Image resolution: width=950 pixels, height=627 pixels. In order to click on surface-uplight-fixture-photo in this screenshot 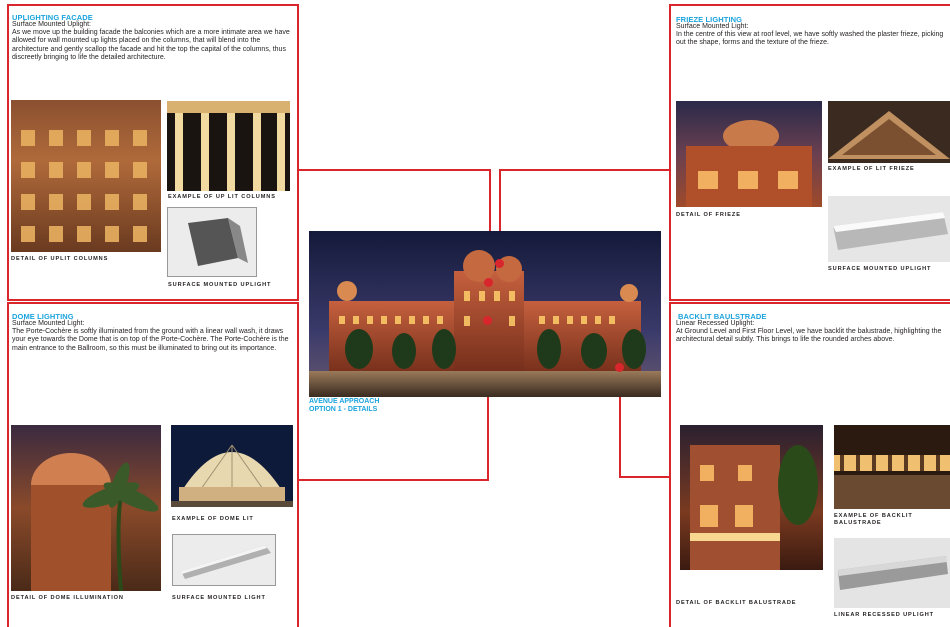, I will do `click(212, 242)`.